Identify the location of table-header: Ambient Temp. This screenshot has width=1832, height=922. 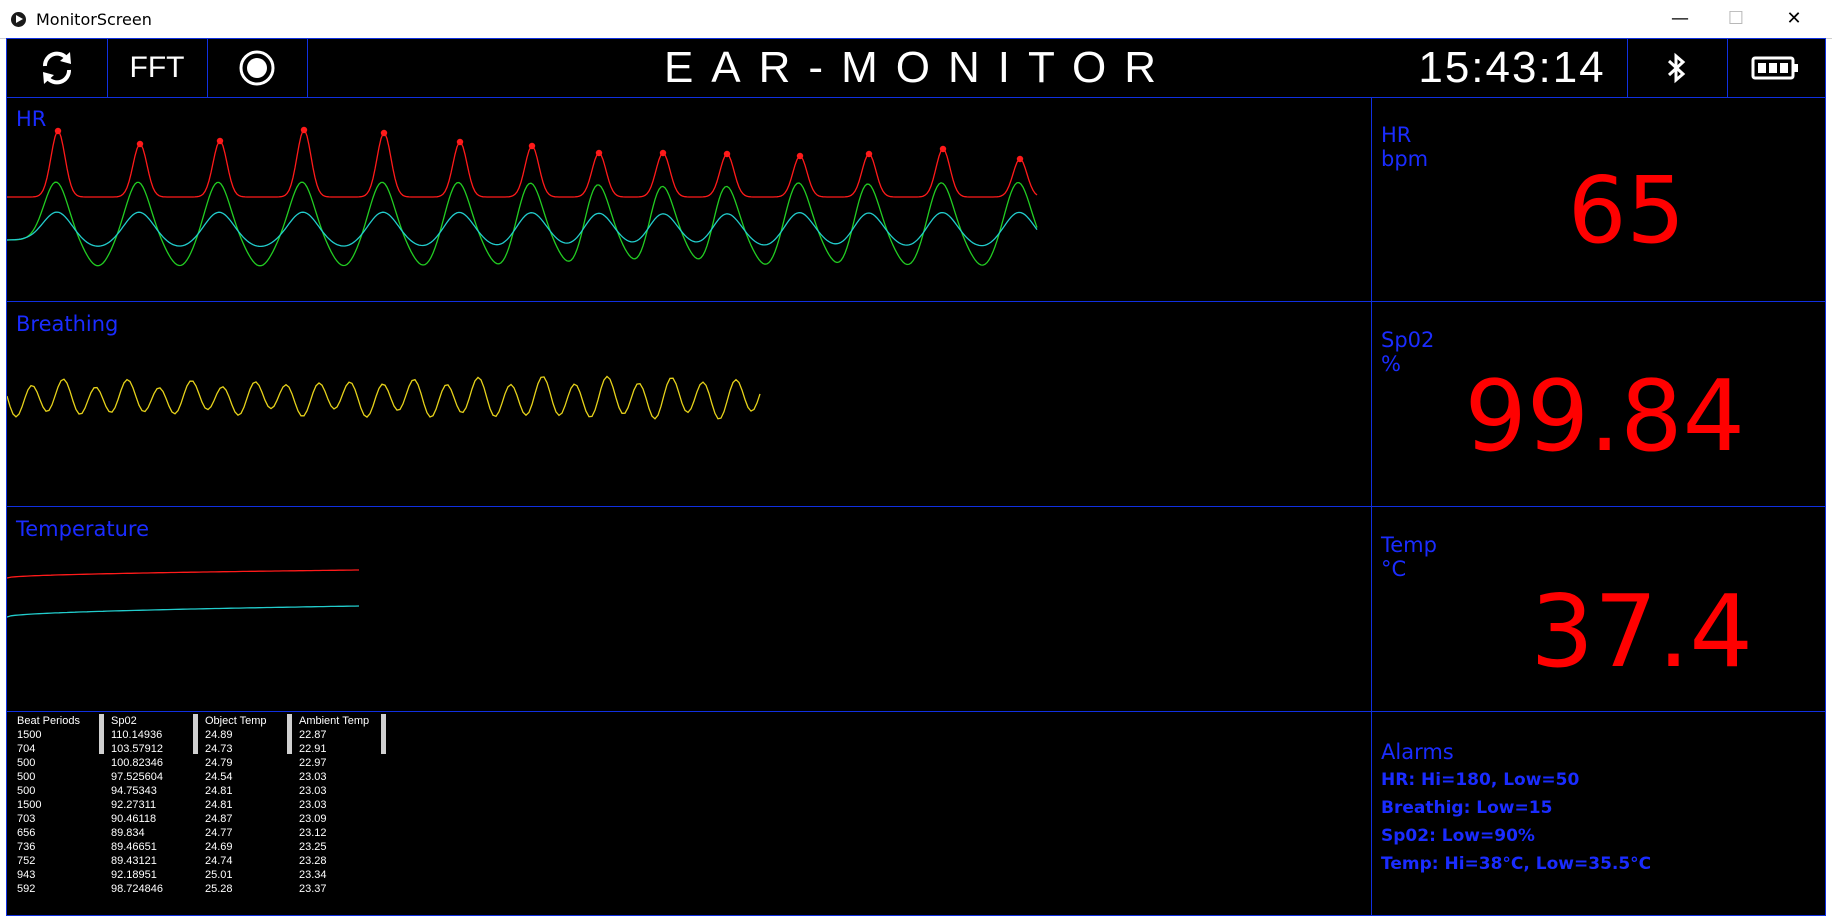
(334, 721).